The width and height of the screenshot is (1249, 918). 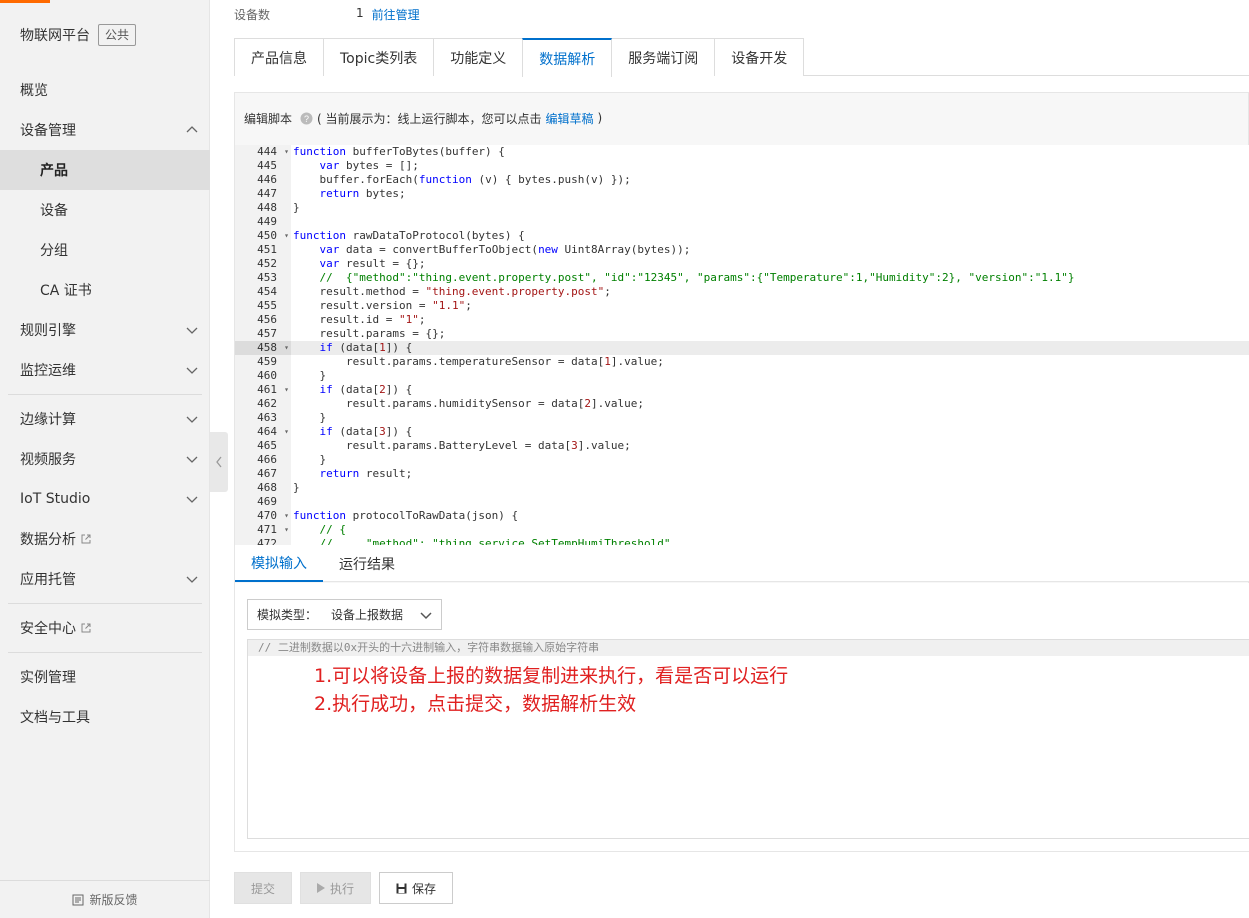 What do you see at coordinates (105, 330) in the screenshot?
I see `sidebar-item-rule-engine: 规则引擎` at bounding box center [105, 330].